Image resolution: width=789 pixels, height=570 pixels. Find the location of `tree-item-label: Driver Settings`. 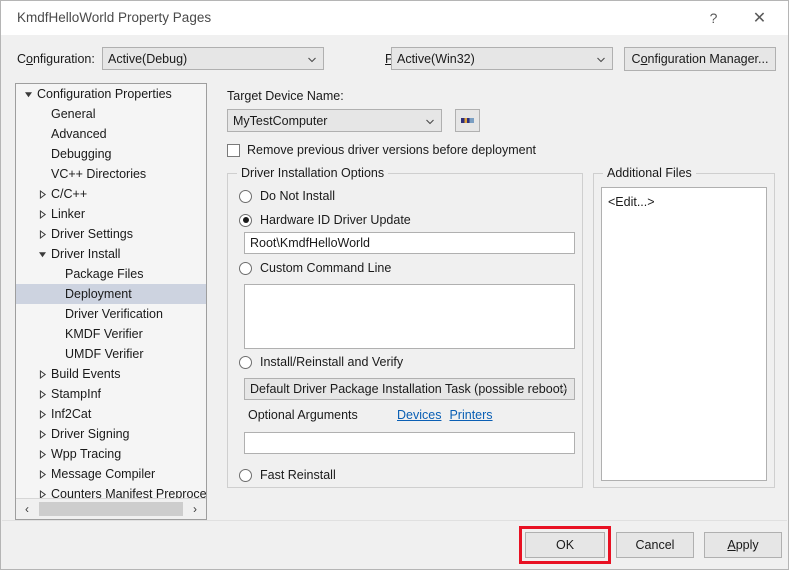

tree-item-label: Driver Settings is located at coordinates (92, 234).